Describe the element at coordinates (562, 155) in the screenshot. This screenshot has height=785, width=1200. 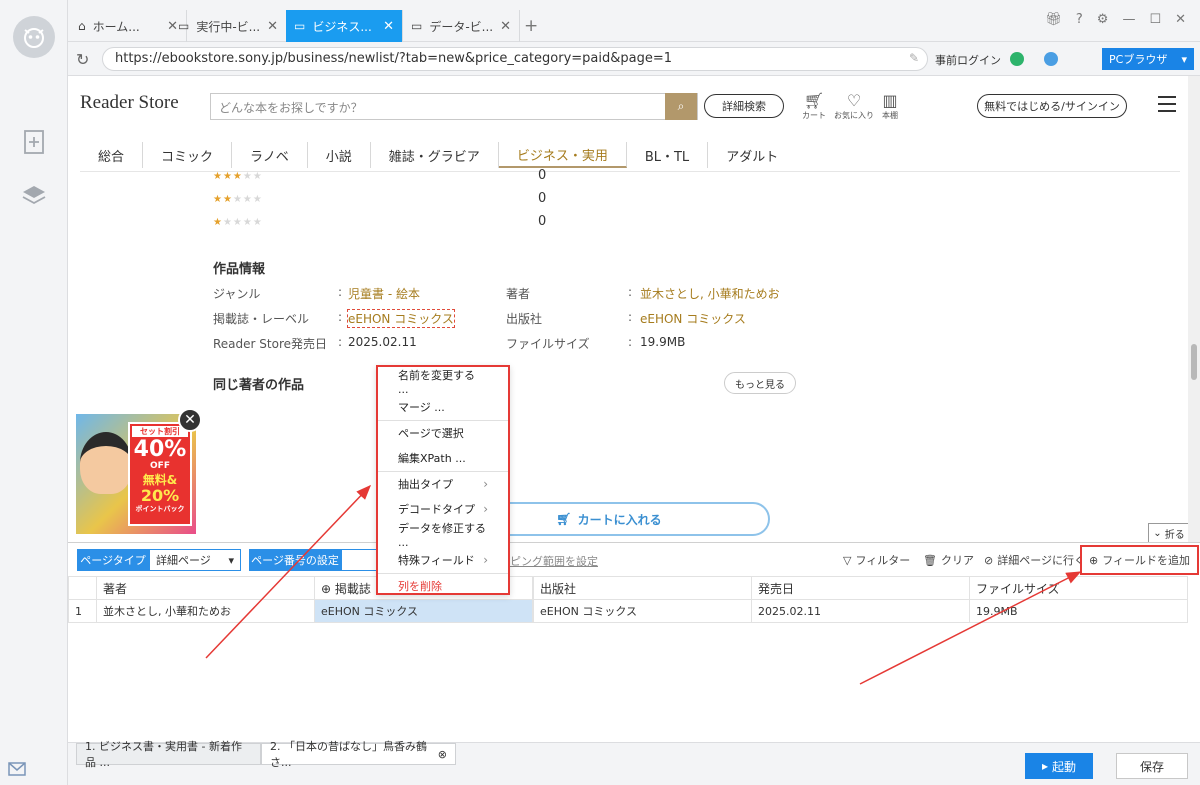
I see `category-business: ビジネス・実用` at that location.